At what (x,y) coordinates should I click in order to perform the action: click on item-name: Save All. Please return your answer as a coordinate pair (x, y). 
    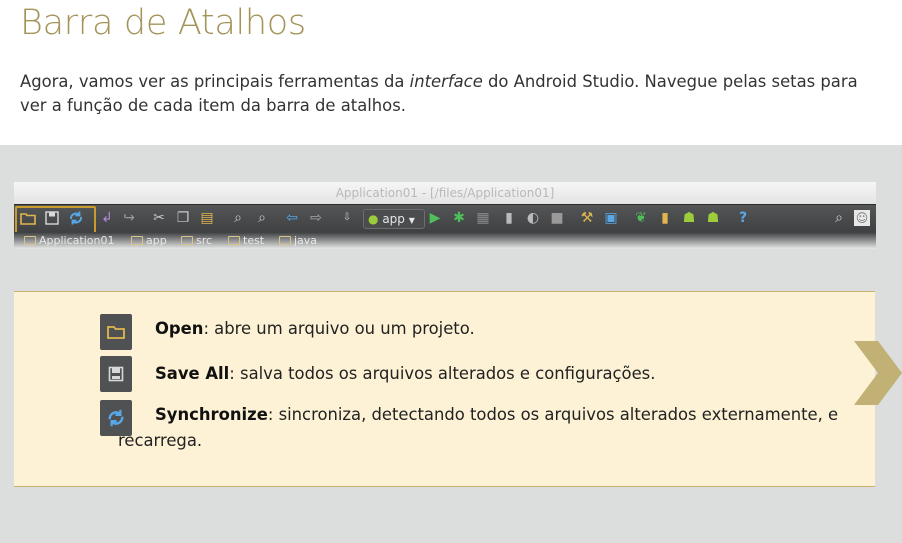
    Looking at the image, I should click on (192, 373).